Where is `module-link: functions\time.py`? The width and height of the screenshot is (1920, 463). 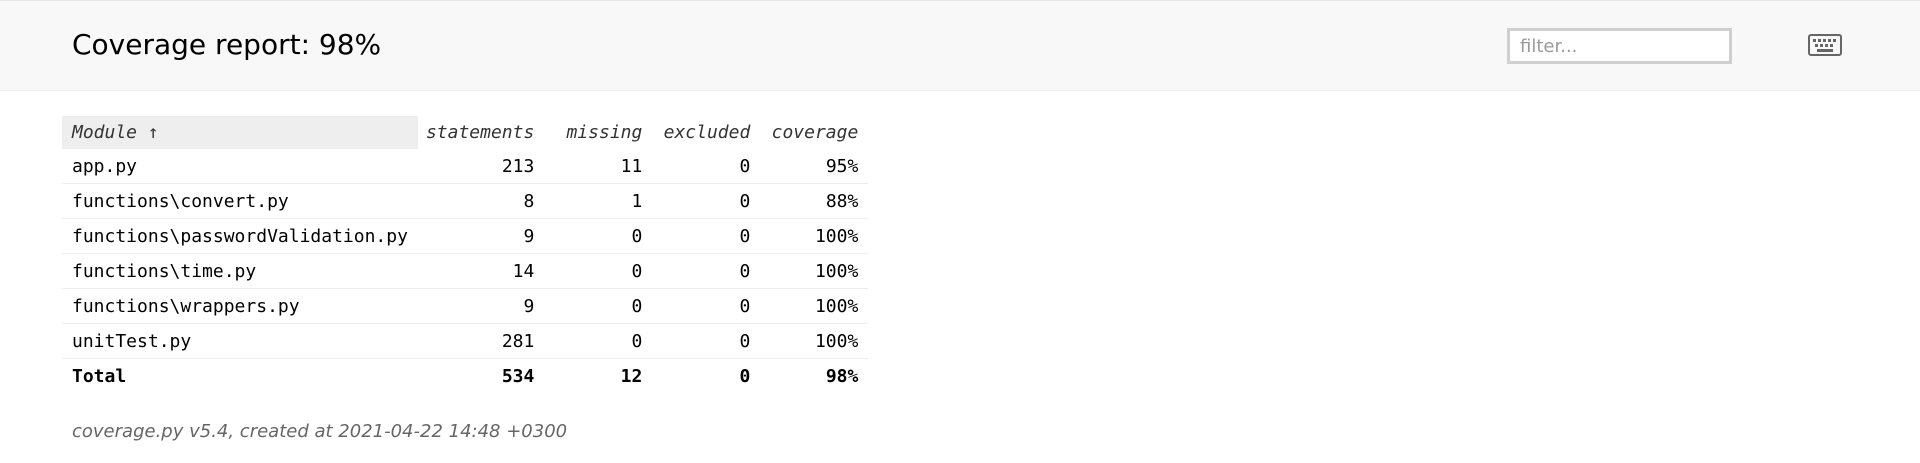 module-link: functions\time.py is located at coordinates (240, 271).